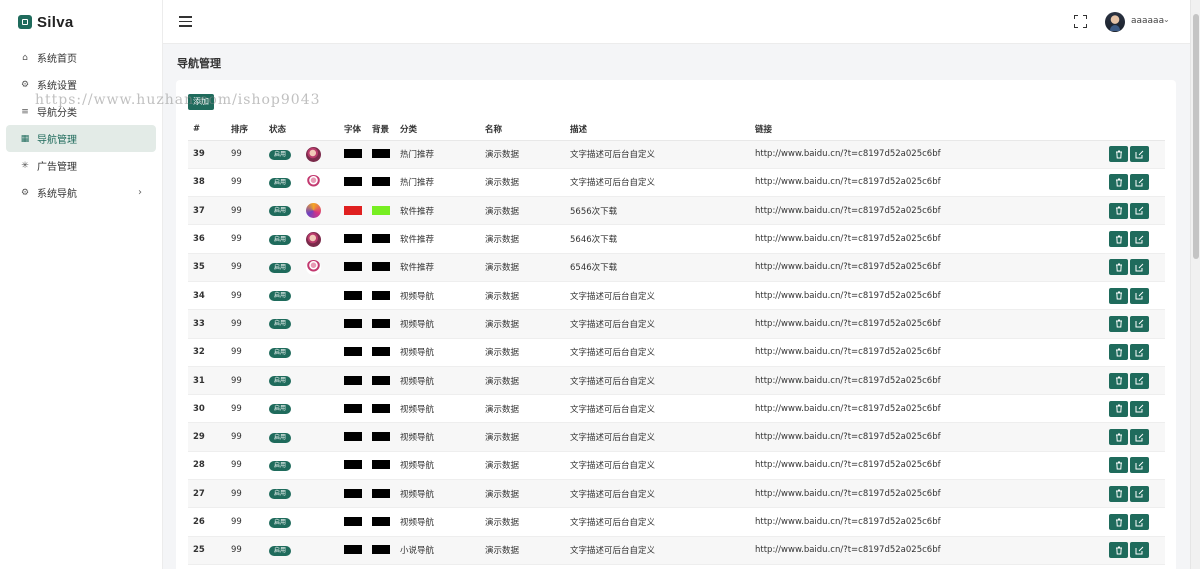 The image size is (1200, 569). Describe the element at coordinates (1115, 22) in the screenshot. I see `avatar` at that location.